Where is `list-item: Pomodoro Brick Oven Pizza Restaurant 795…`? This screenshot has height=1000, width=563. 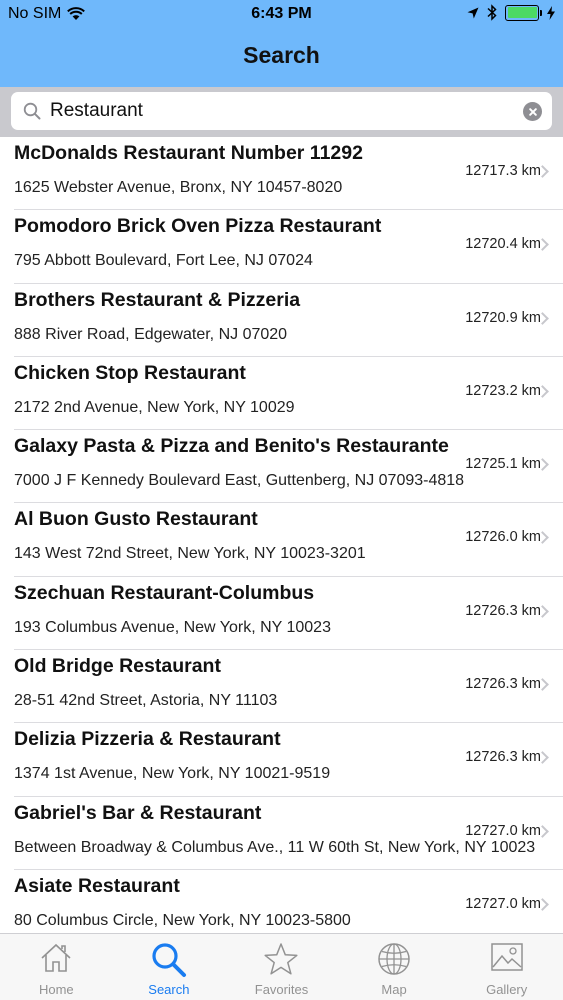
list-item: Pomodoro Brick Oven Pizza Restaurant 795… is located at coordinates (288, 247).